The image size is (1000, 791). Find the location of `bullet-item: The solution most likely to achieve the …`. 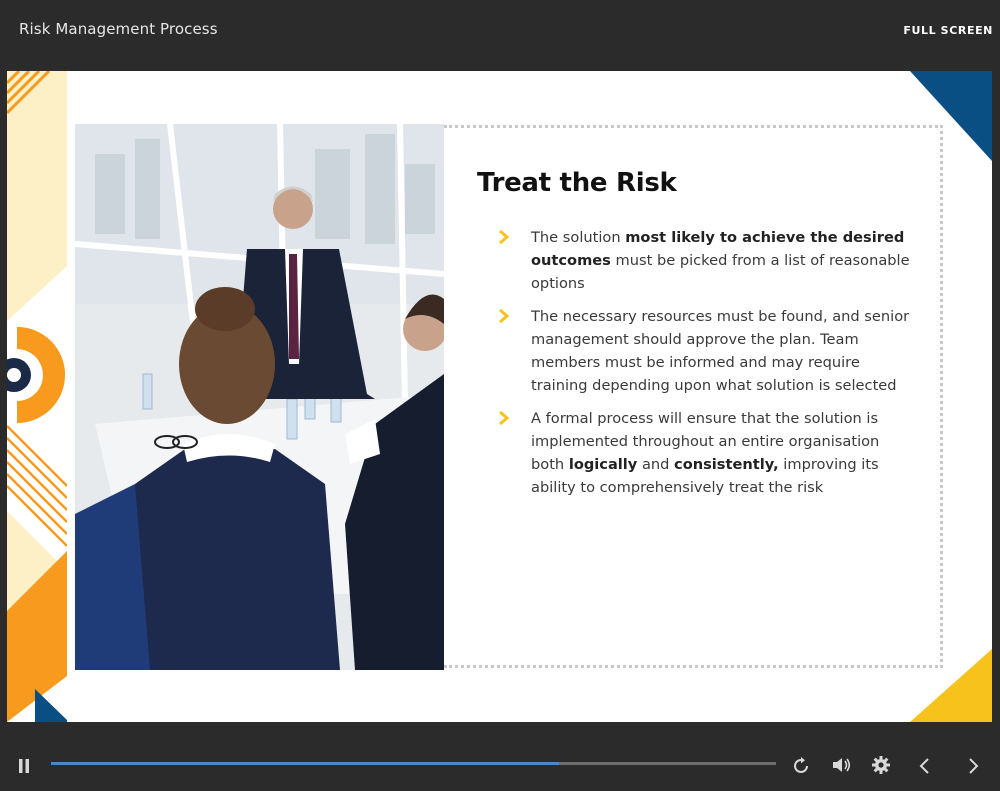

bullet-item: The solution most likely to achieve the … is located at coordinates (707, 260).